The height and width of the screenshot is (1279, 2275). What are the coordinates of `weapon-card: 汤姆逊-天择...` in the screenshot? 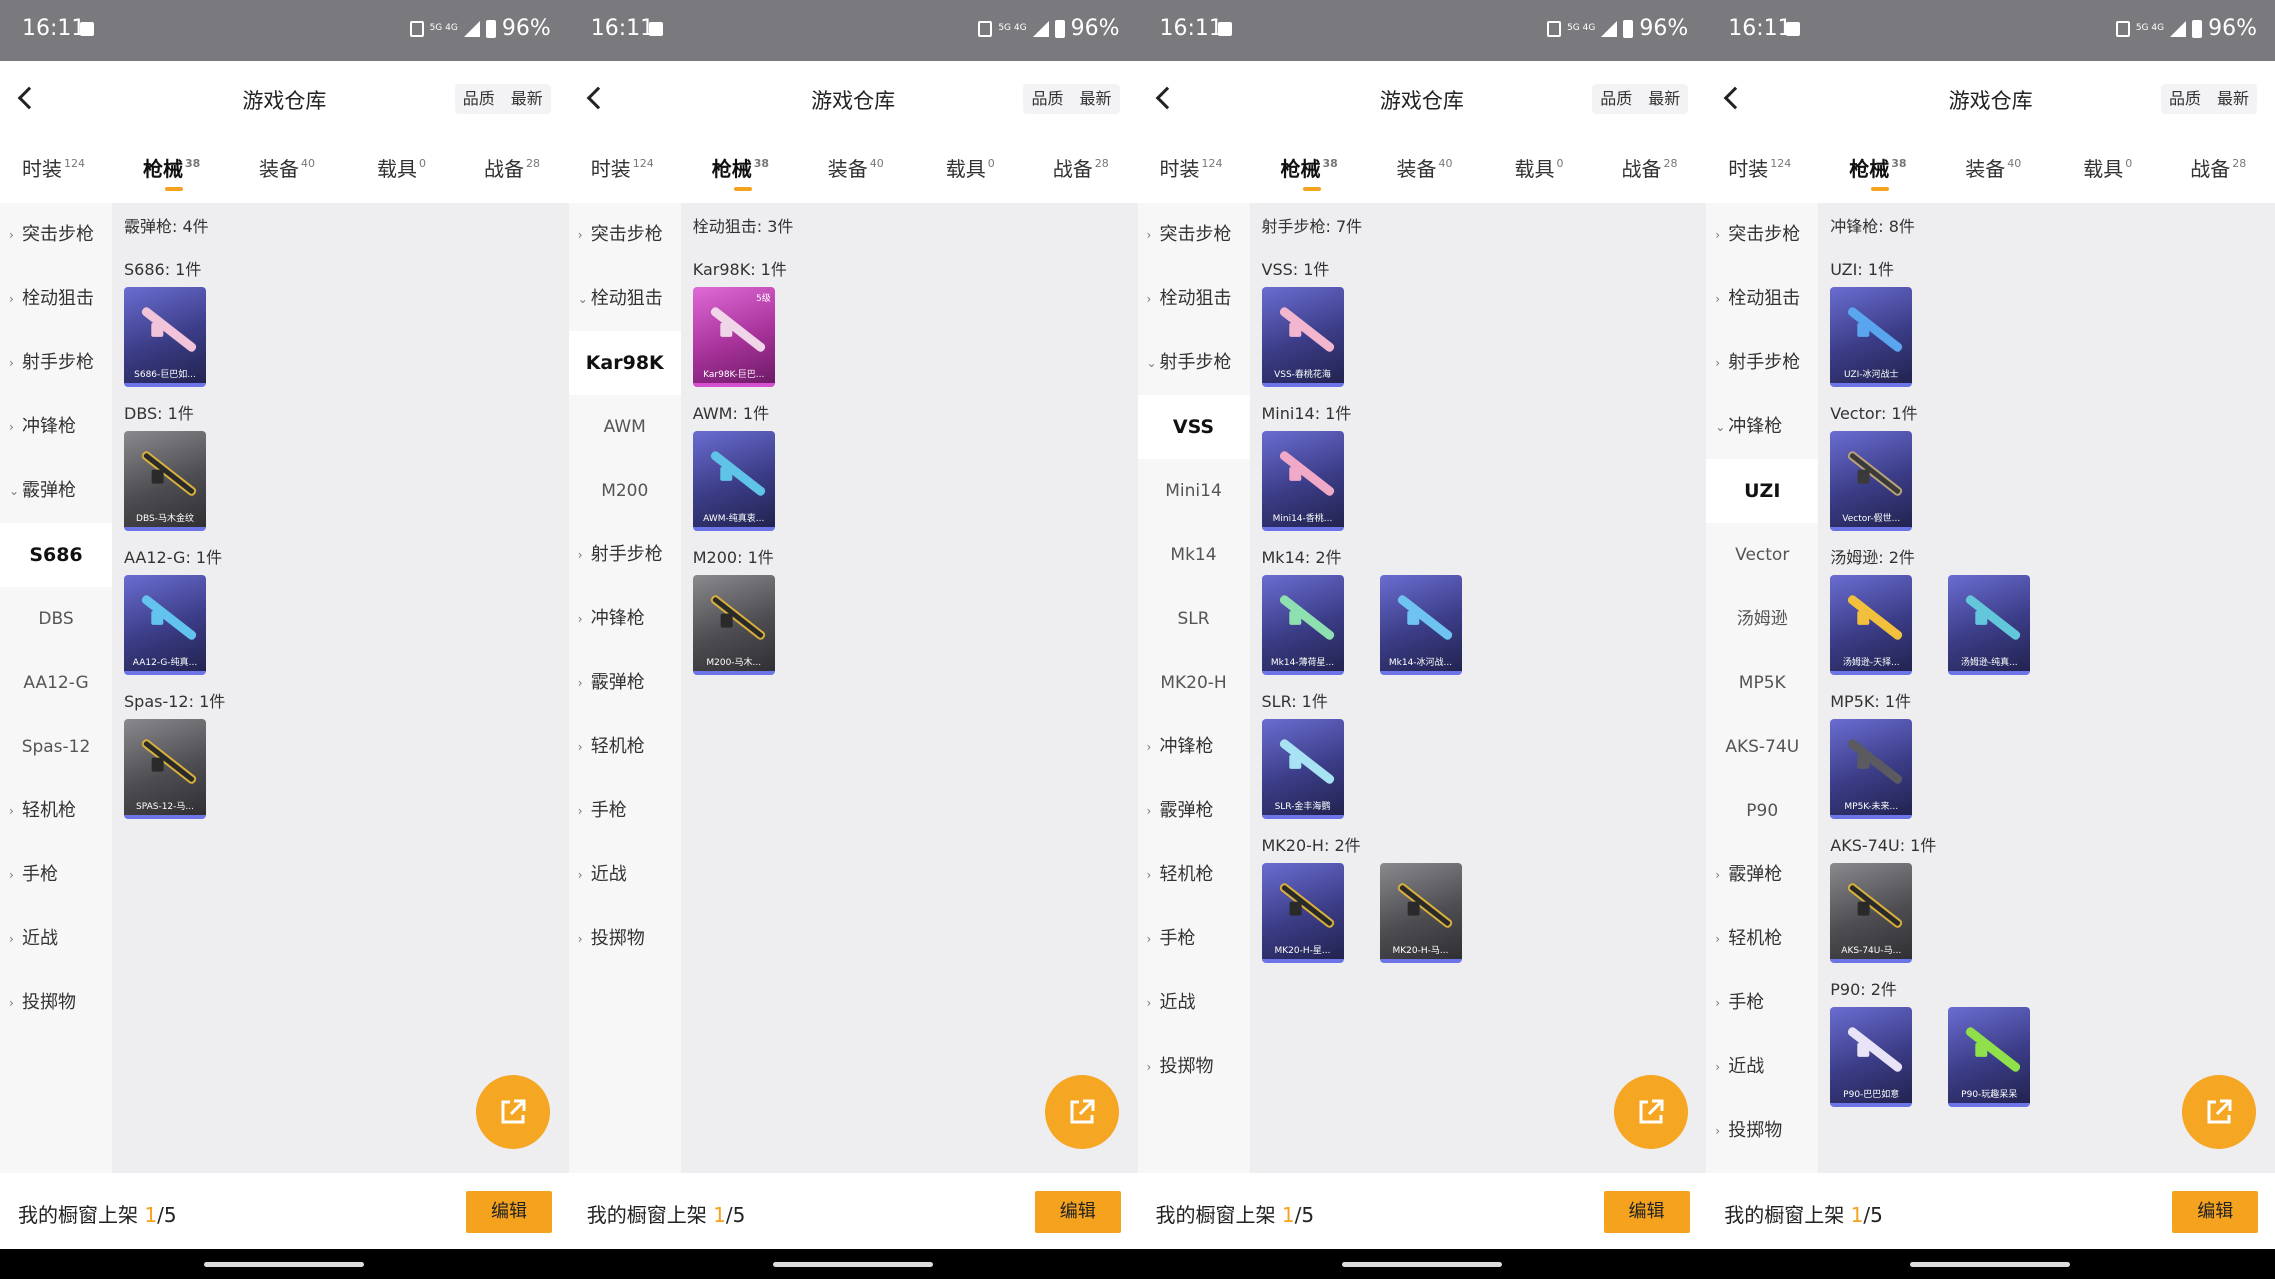 It's located at (1871, 625).